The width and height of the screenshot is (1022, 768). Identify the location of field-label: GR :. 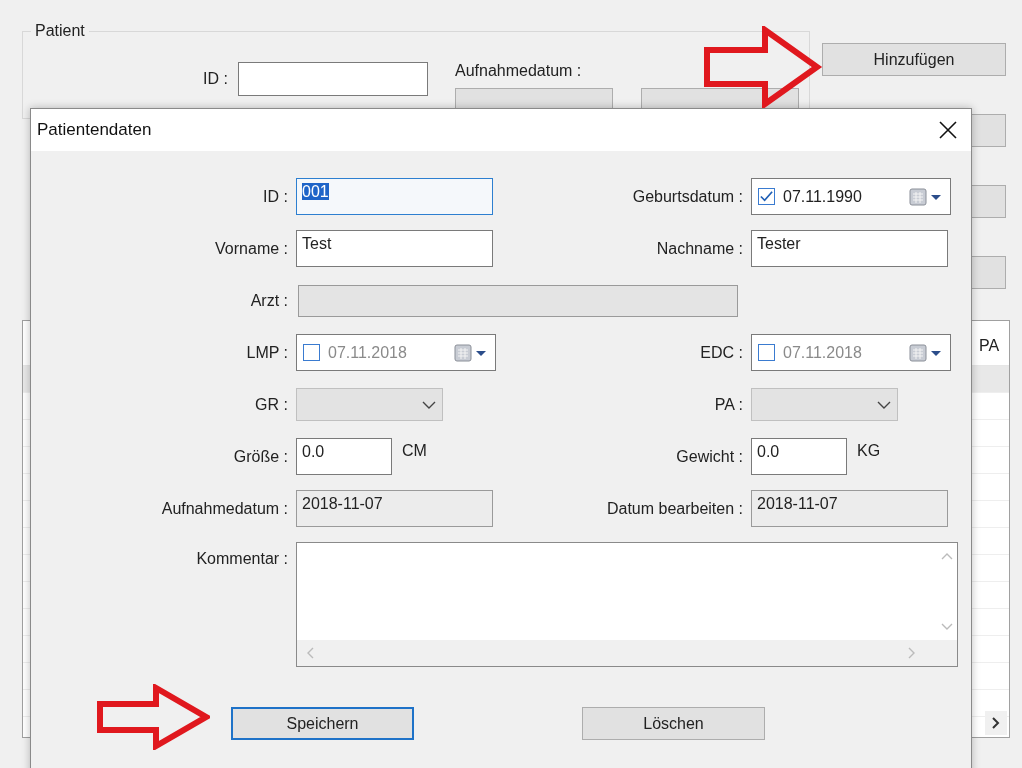
(271, 404).